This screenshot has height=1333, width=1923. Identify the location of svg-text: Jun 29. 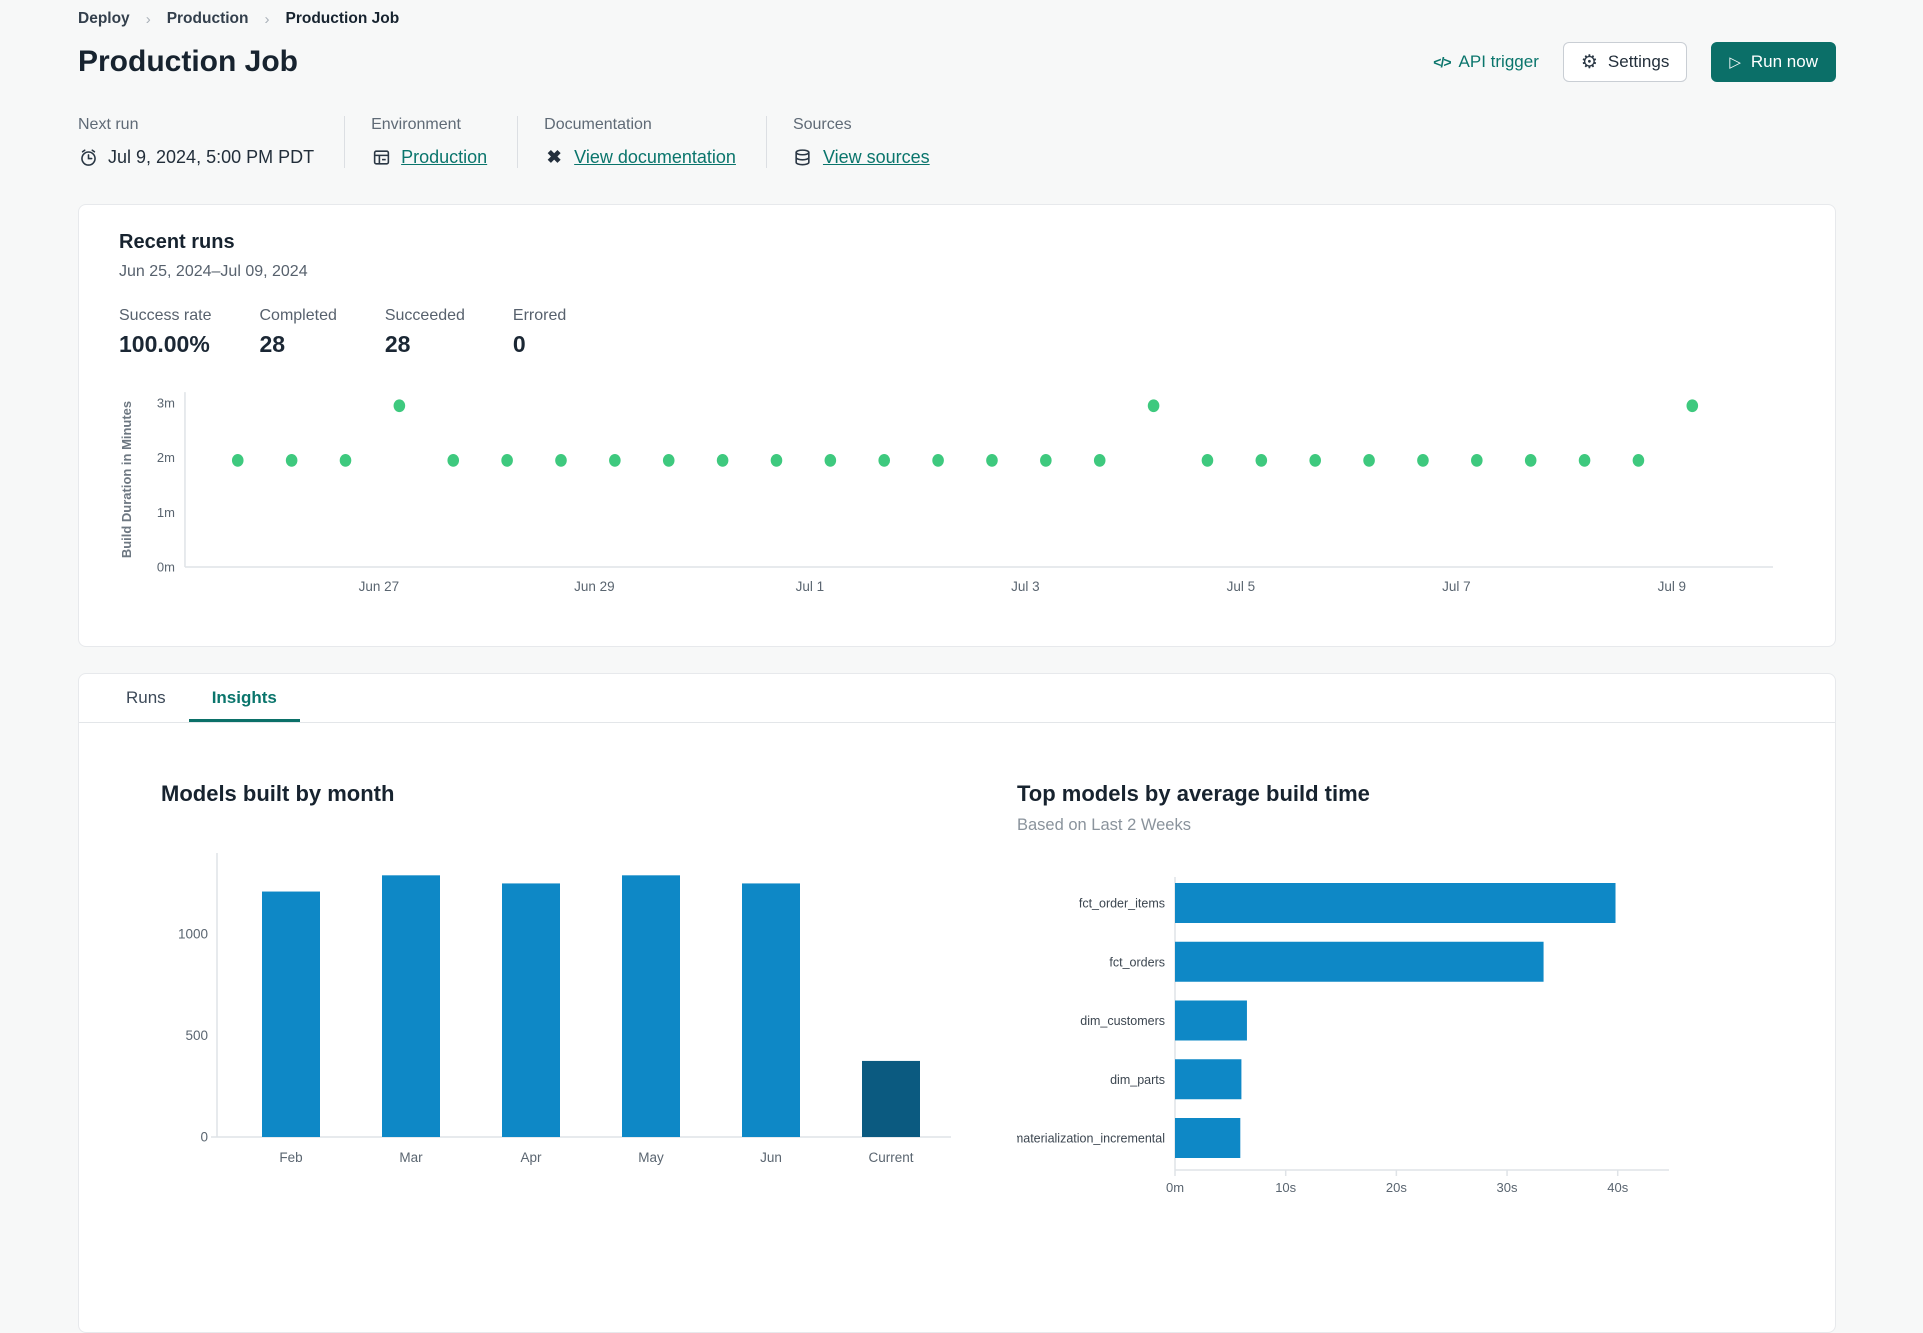
(594, 586).